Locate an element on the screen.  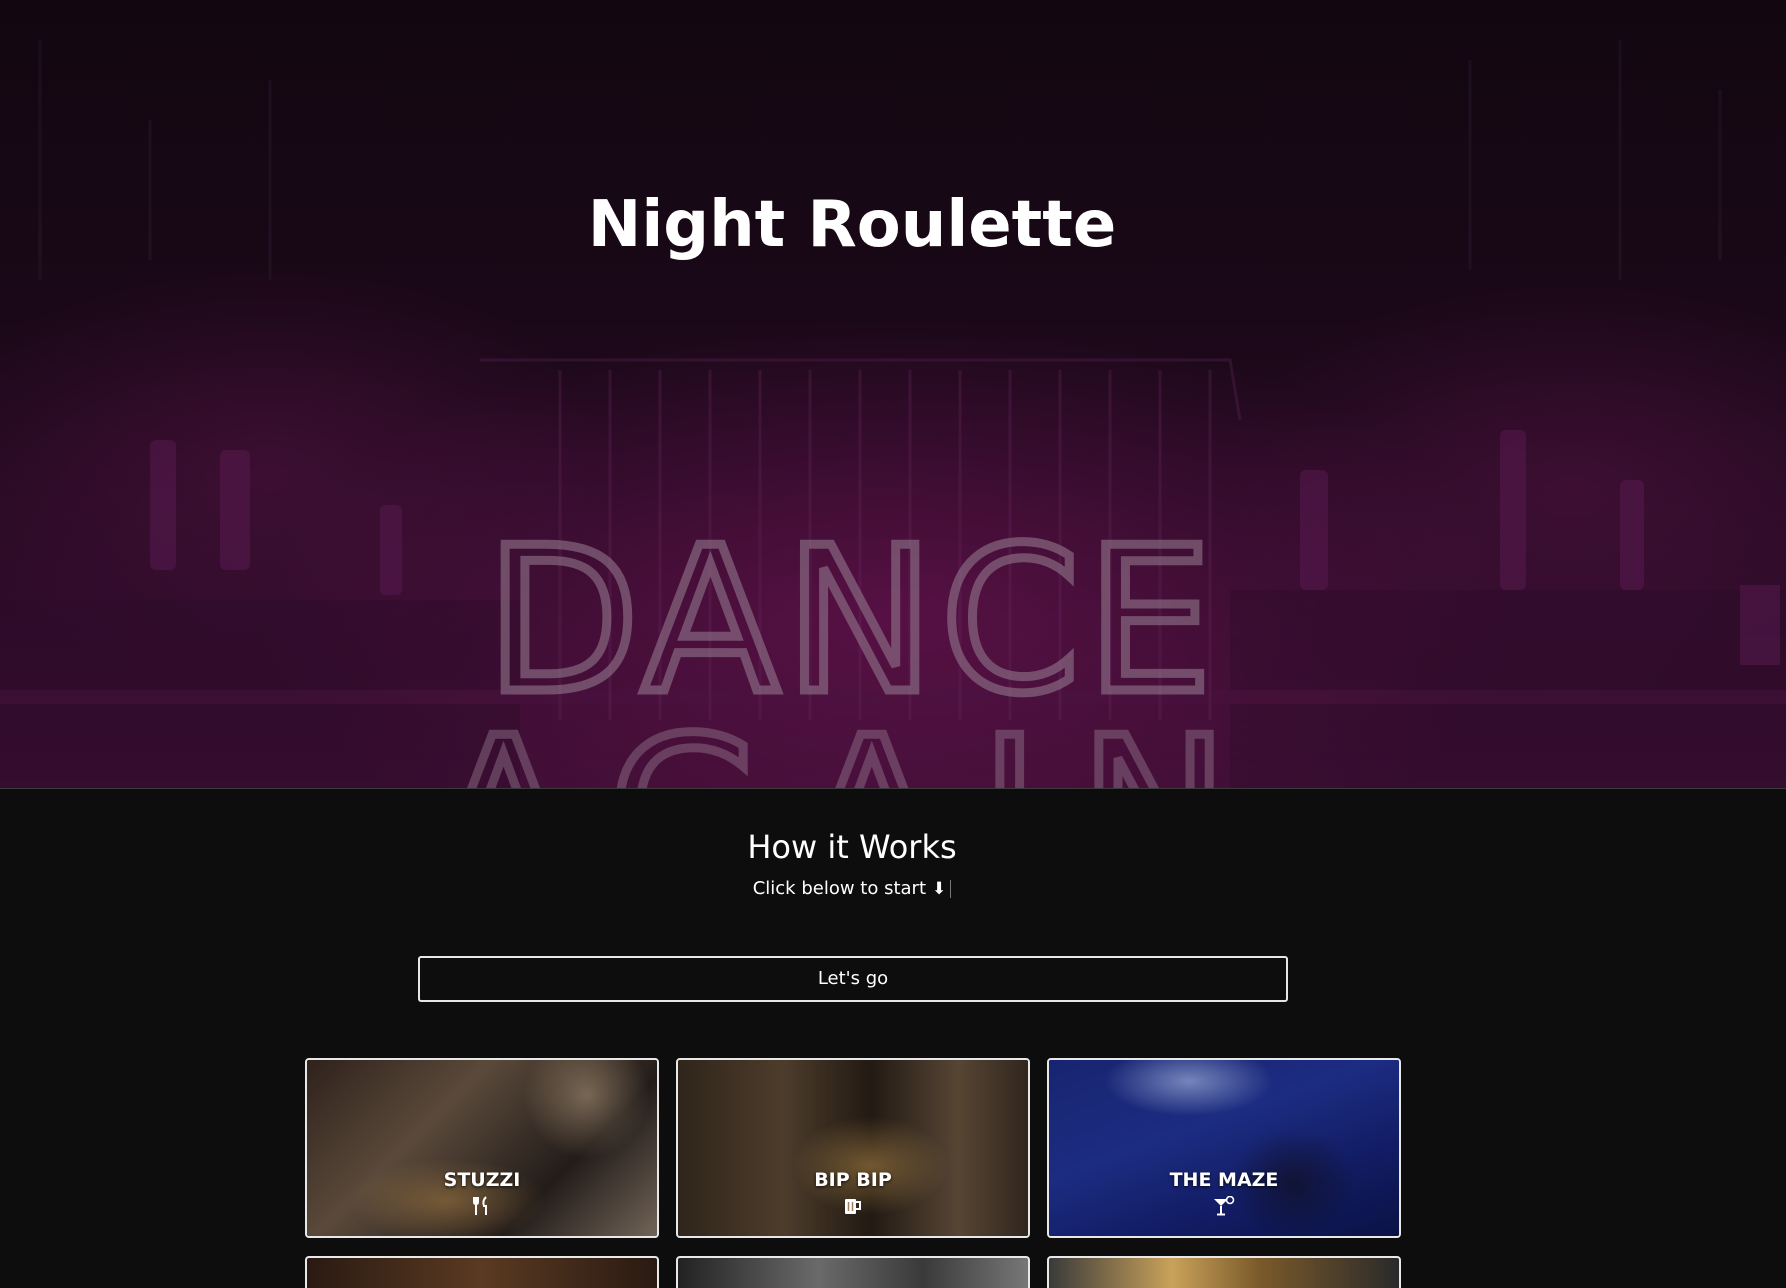
how-it-works-heading: How it Works is located at coordinates (852, 847).